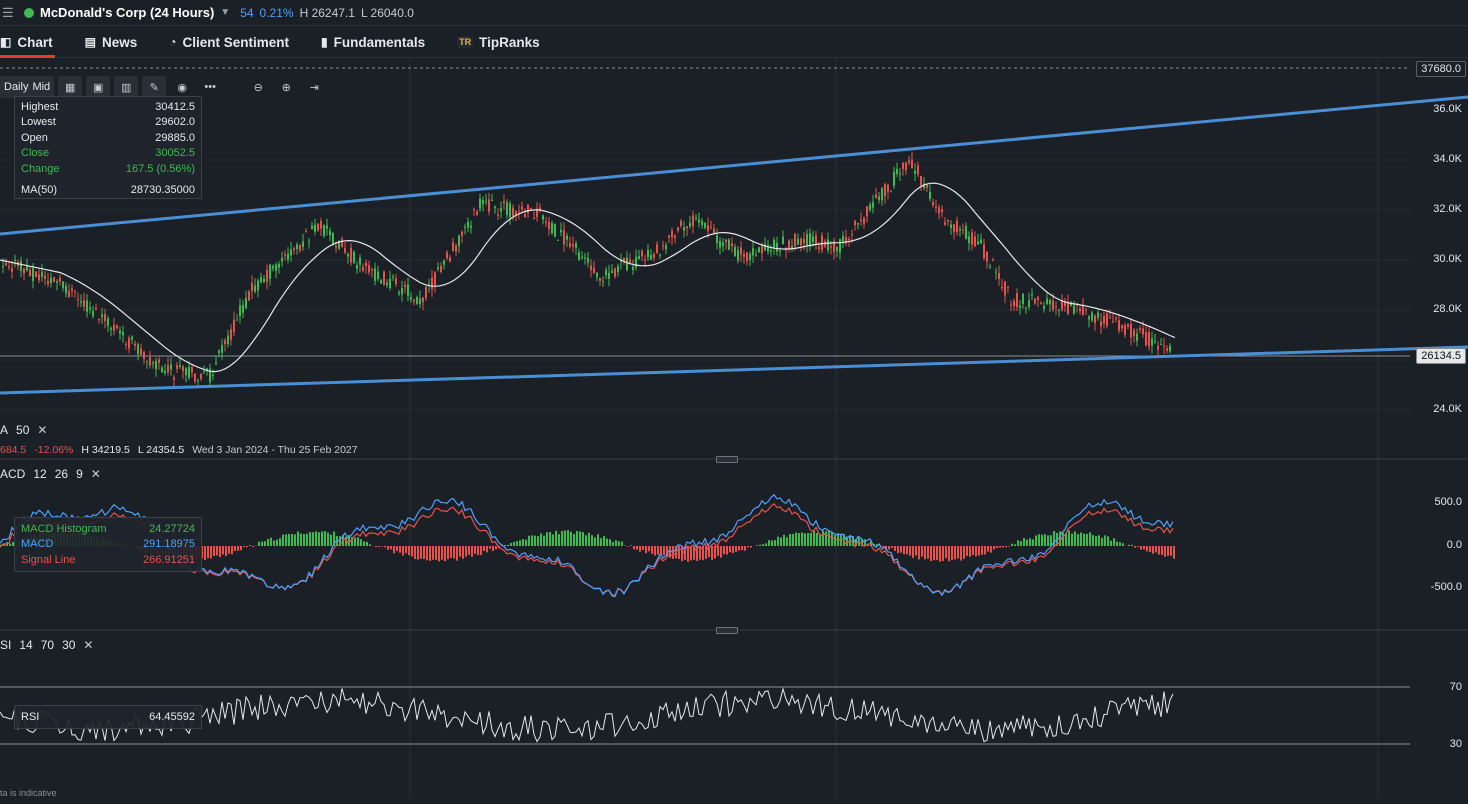 Image resolution: width=1468 pixels, height=804 pixels. I want to click on tab-label: Chart, so click(35, 42).